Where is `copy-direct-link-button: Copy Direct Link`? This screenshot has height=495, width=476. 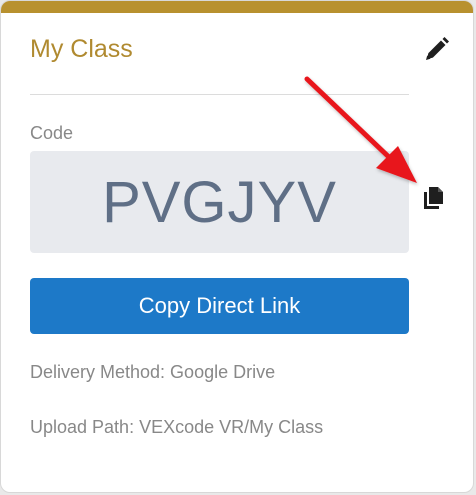 copy-direct-link-button: Copy Direct Link is located at coordinates (219, 306).